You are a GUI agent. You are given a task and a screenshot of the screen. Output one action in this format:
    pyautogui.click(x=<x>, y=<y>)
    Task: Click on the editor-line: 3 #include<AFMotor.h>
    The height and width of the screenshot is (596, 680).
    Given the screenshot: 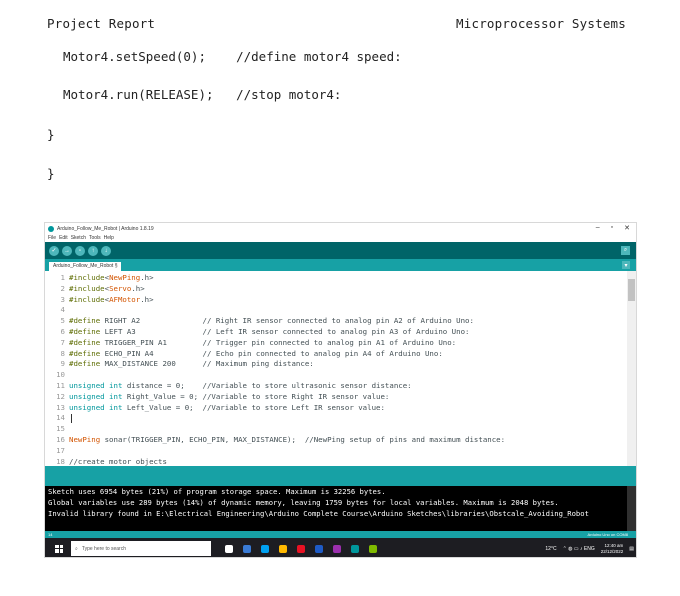 What is the action you would take?
    pyautogui.click(x=101, y=300)
    